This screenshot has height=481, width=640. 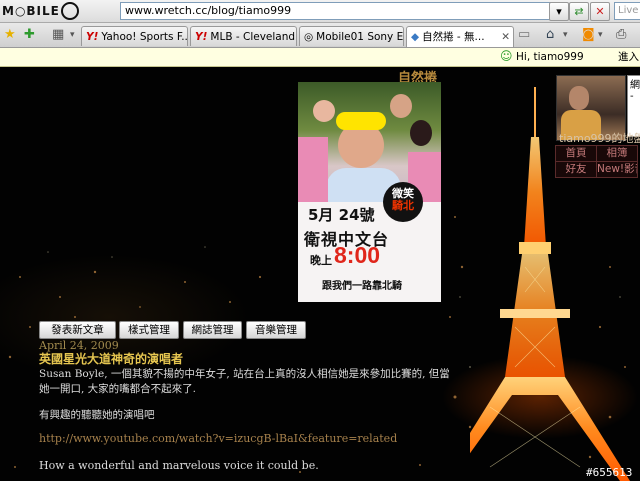 I want to click on poster-time: 8:00, so click(x=357, y=255).